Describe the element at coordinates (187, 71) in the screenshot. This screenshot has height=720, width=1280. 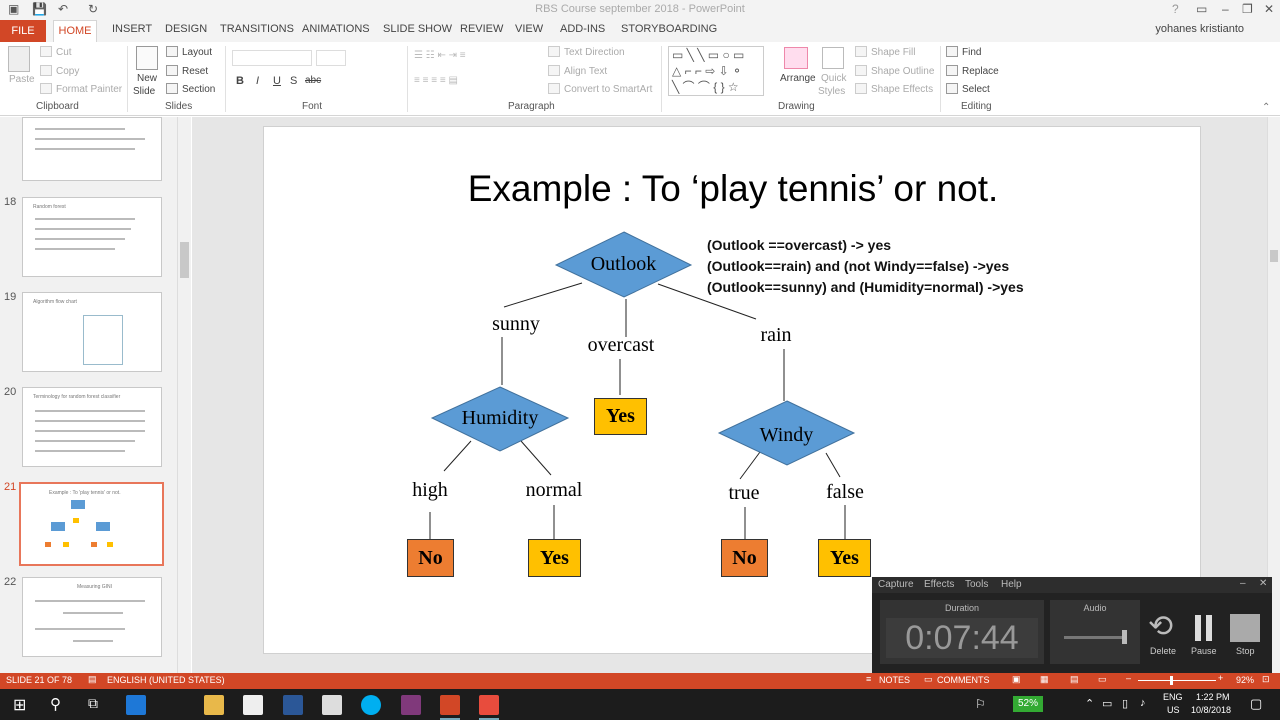
I see `reset-button: Reset` at that location.